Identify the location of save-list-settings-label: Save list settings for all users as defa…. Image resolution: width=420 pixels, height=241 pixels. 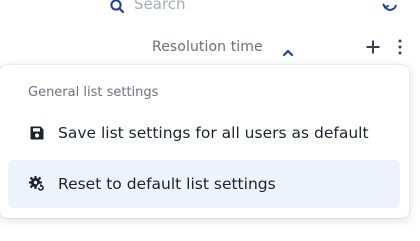
(213, 133).